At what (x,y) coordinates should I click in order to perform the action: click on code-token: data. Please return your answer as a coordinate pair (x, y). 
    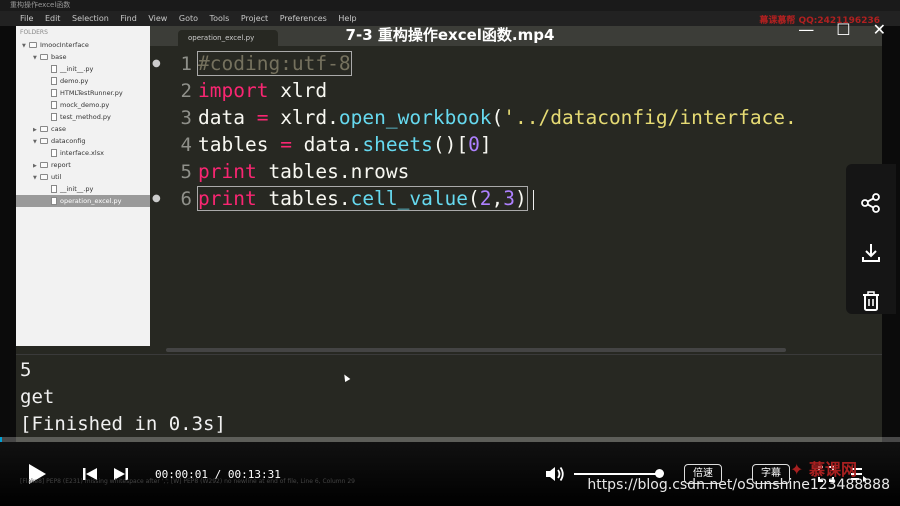
    Looking at the image, I should click on (227, 117).